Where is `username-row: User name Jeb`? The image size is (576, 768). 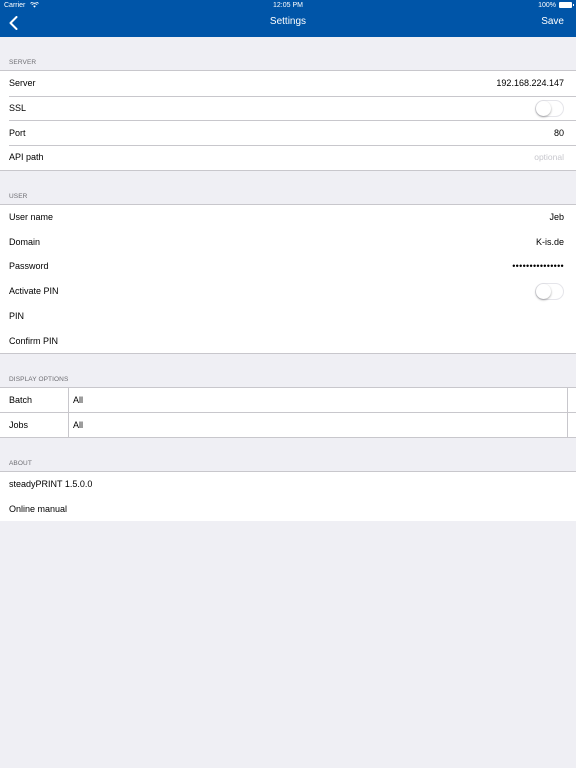 username-row: User name Jeb is located at coordinates (288, 217).